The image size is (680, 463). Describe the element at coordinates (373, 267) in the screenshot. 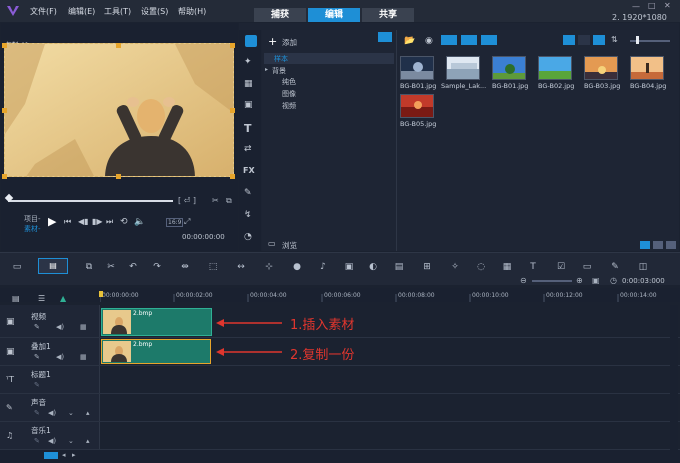

I see `mask-icon: ◐` at that location.